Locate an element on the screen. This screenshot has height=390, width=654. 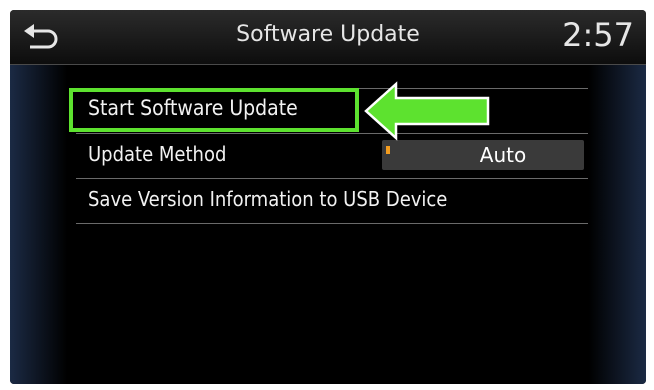
update-method-value: Auto is located at coordinates (483, 155).